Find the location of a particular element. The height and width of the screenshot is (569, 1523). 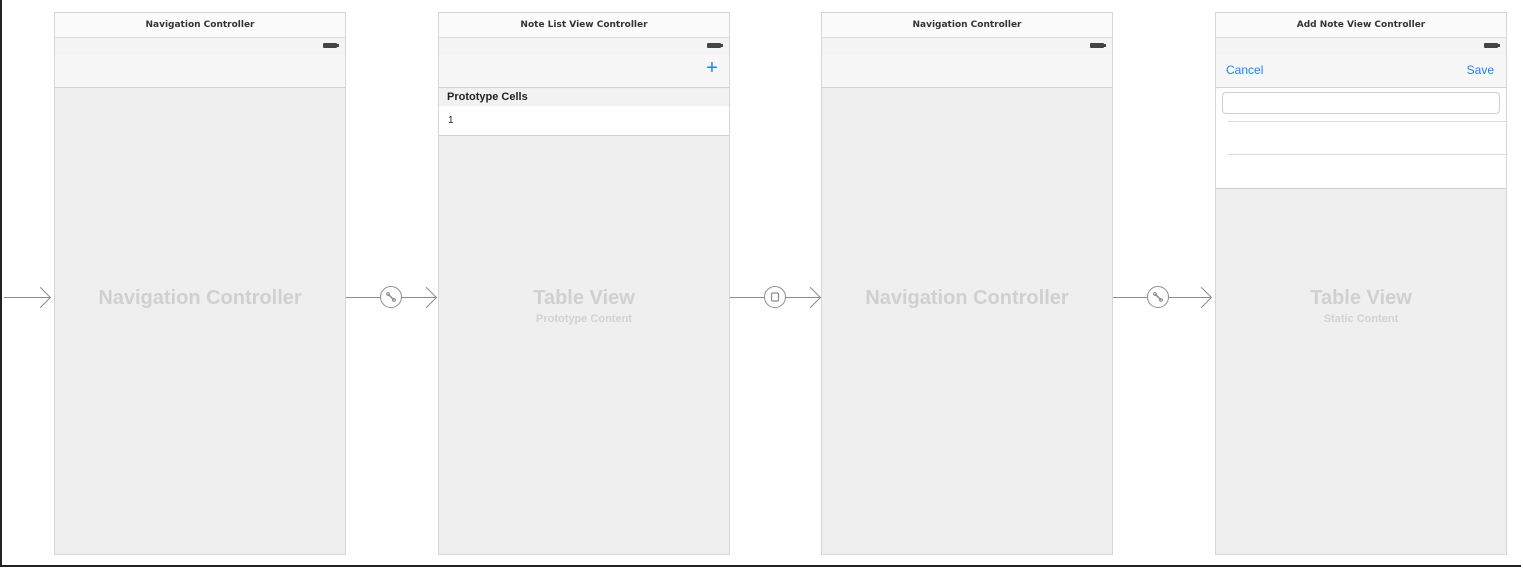

prototype-content-label: Prototype Content is located at coordinates (584, 319).